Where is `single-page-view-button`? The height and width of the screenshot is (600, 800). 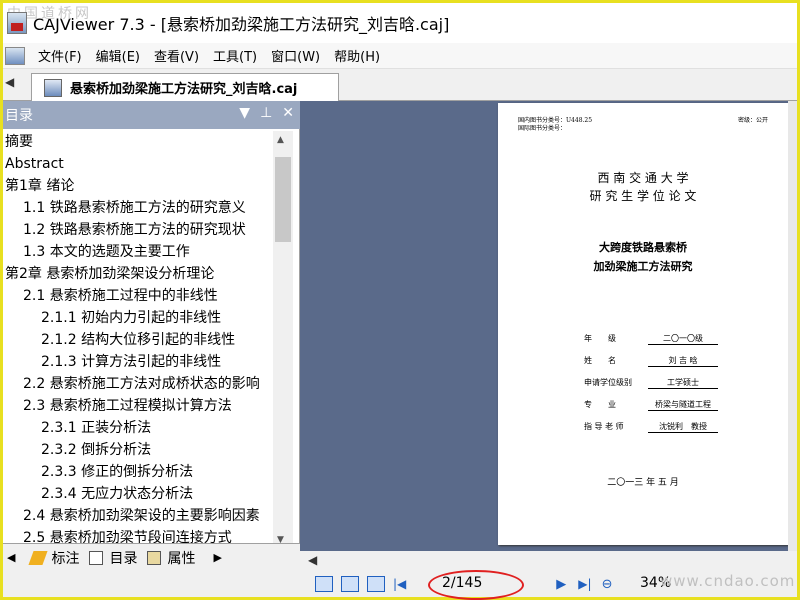
single-page-view-button is located at coordinates (324, 584).